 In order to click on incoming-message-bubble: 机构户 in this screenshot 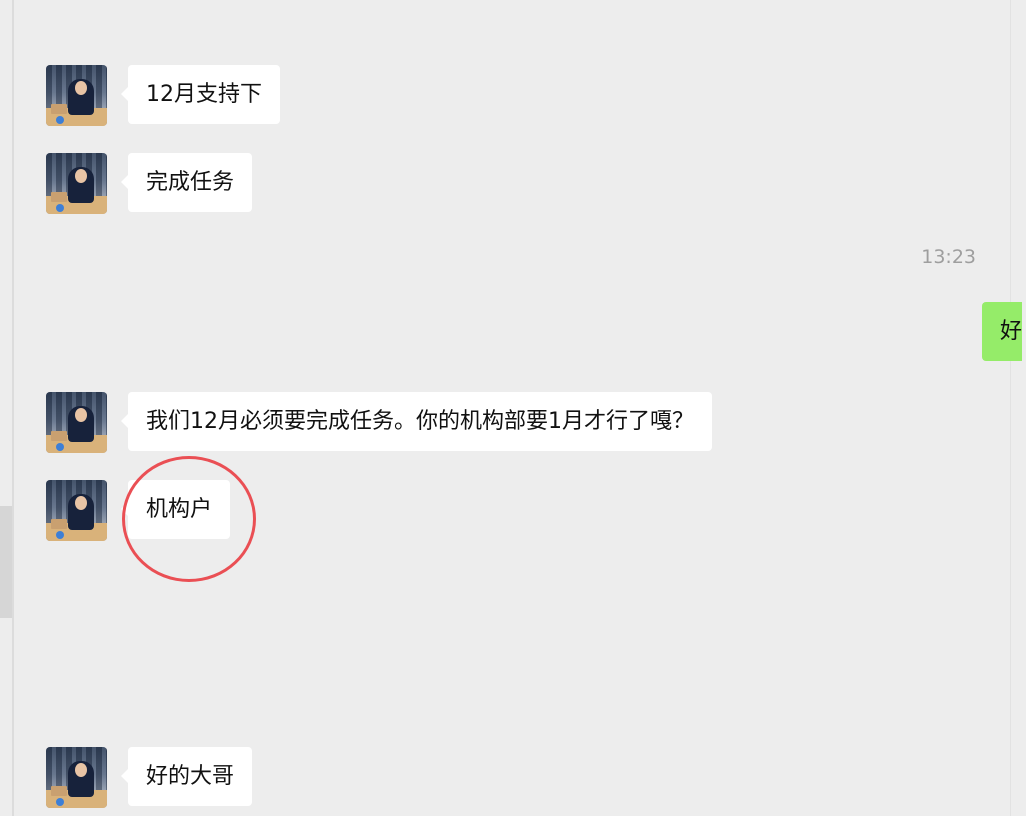, I will do `click(175, 509)`.